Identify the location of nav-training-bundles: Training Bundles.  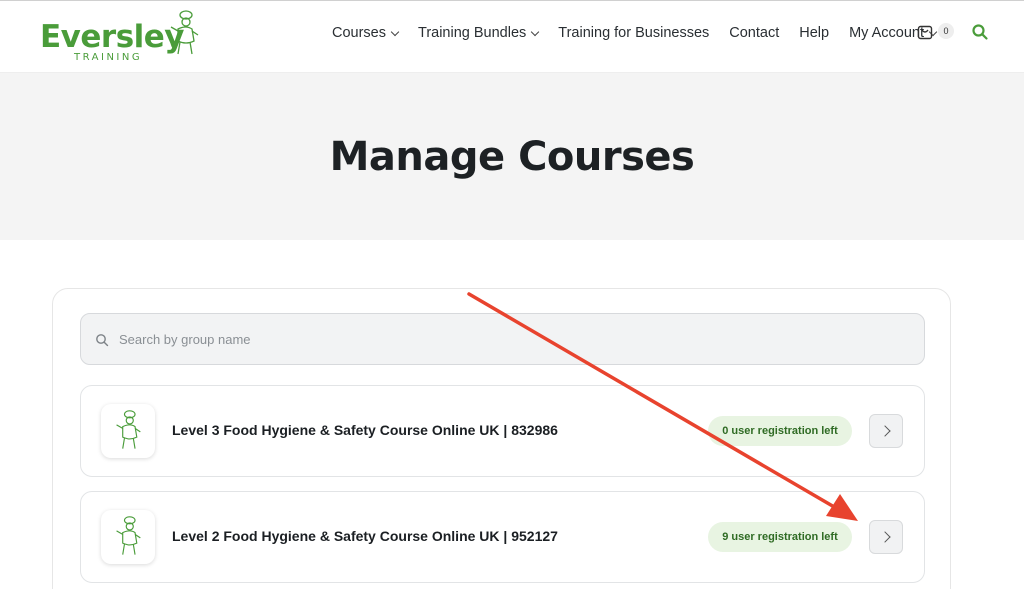
(479, 33).